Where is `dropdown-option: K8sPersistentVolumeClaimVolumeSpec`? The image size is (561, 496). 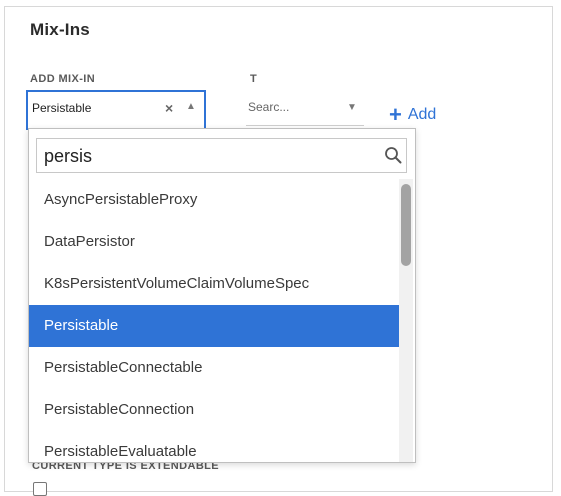 dropdown-option: K8sPersistentVolumeClaimVolumeSpec is located at coordinates (214, 284).